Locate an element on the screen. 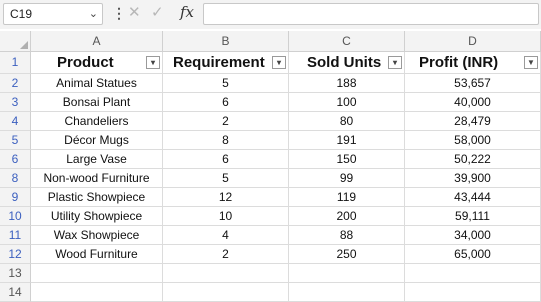  formula-input is located at coordinates (371, 14).